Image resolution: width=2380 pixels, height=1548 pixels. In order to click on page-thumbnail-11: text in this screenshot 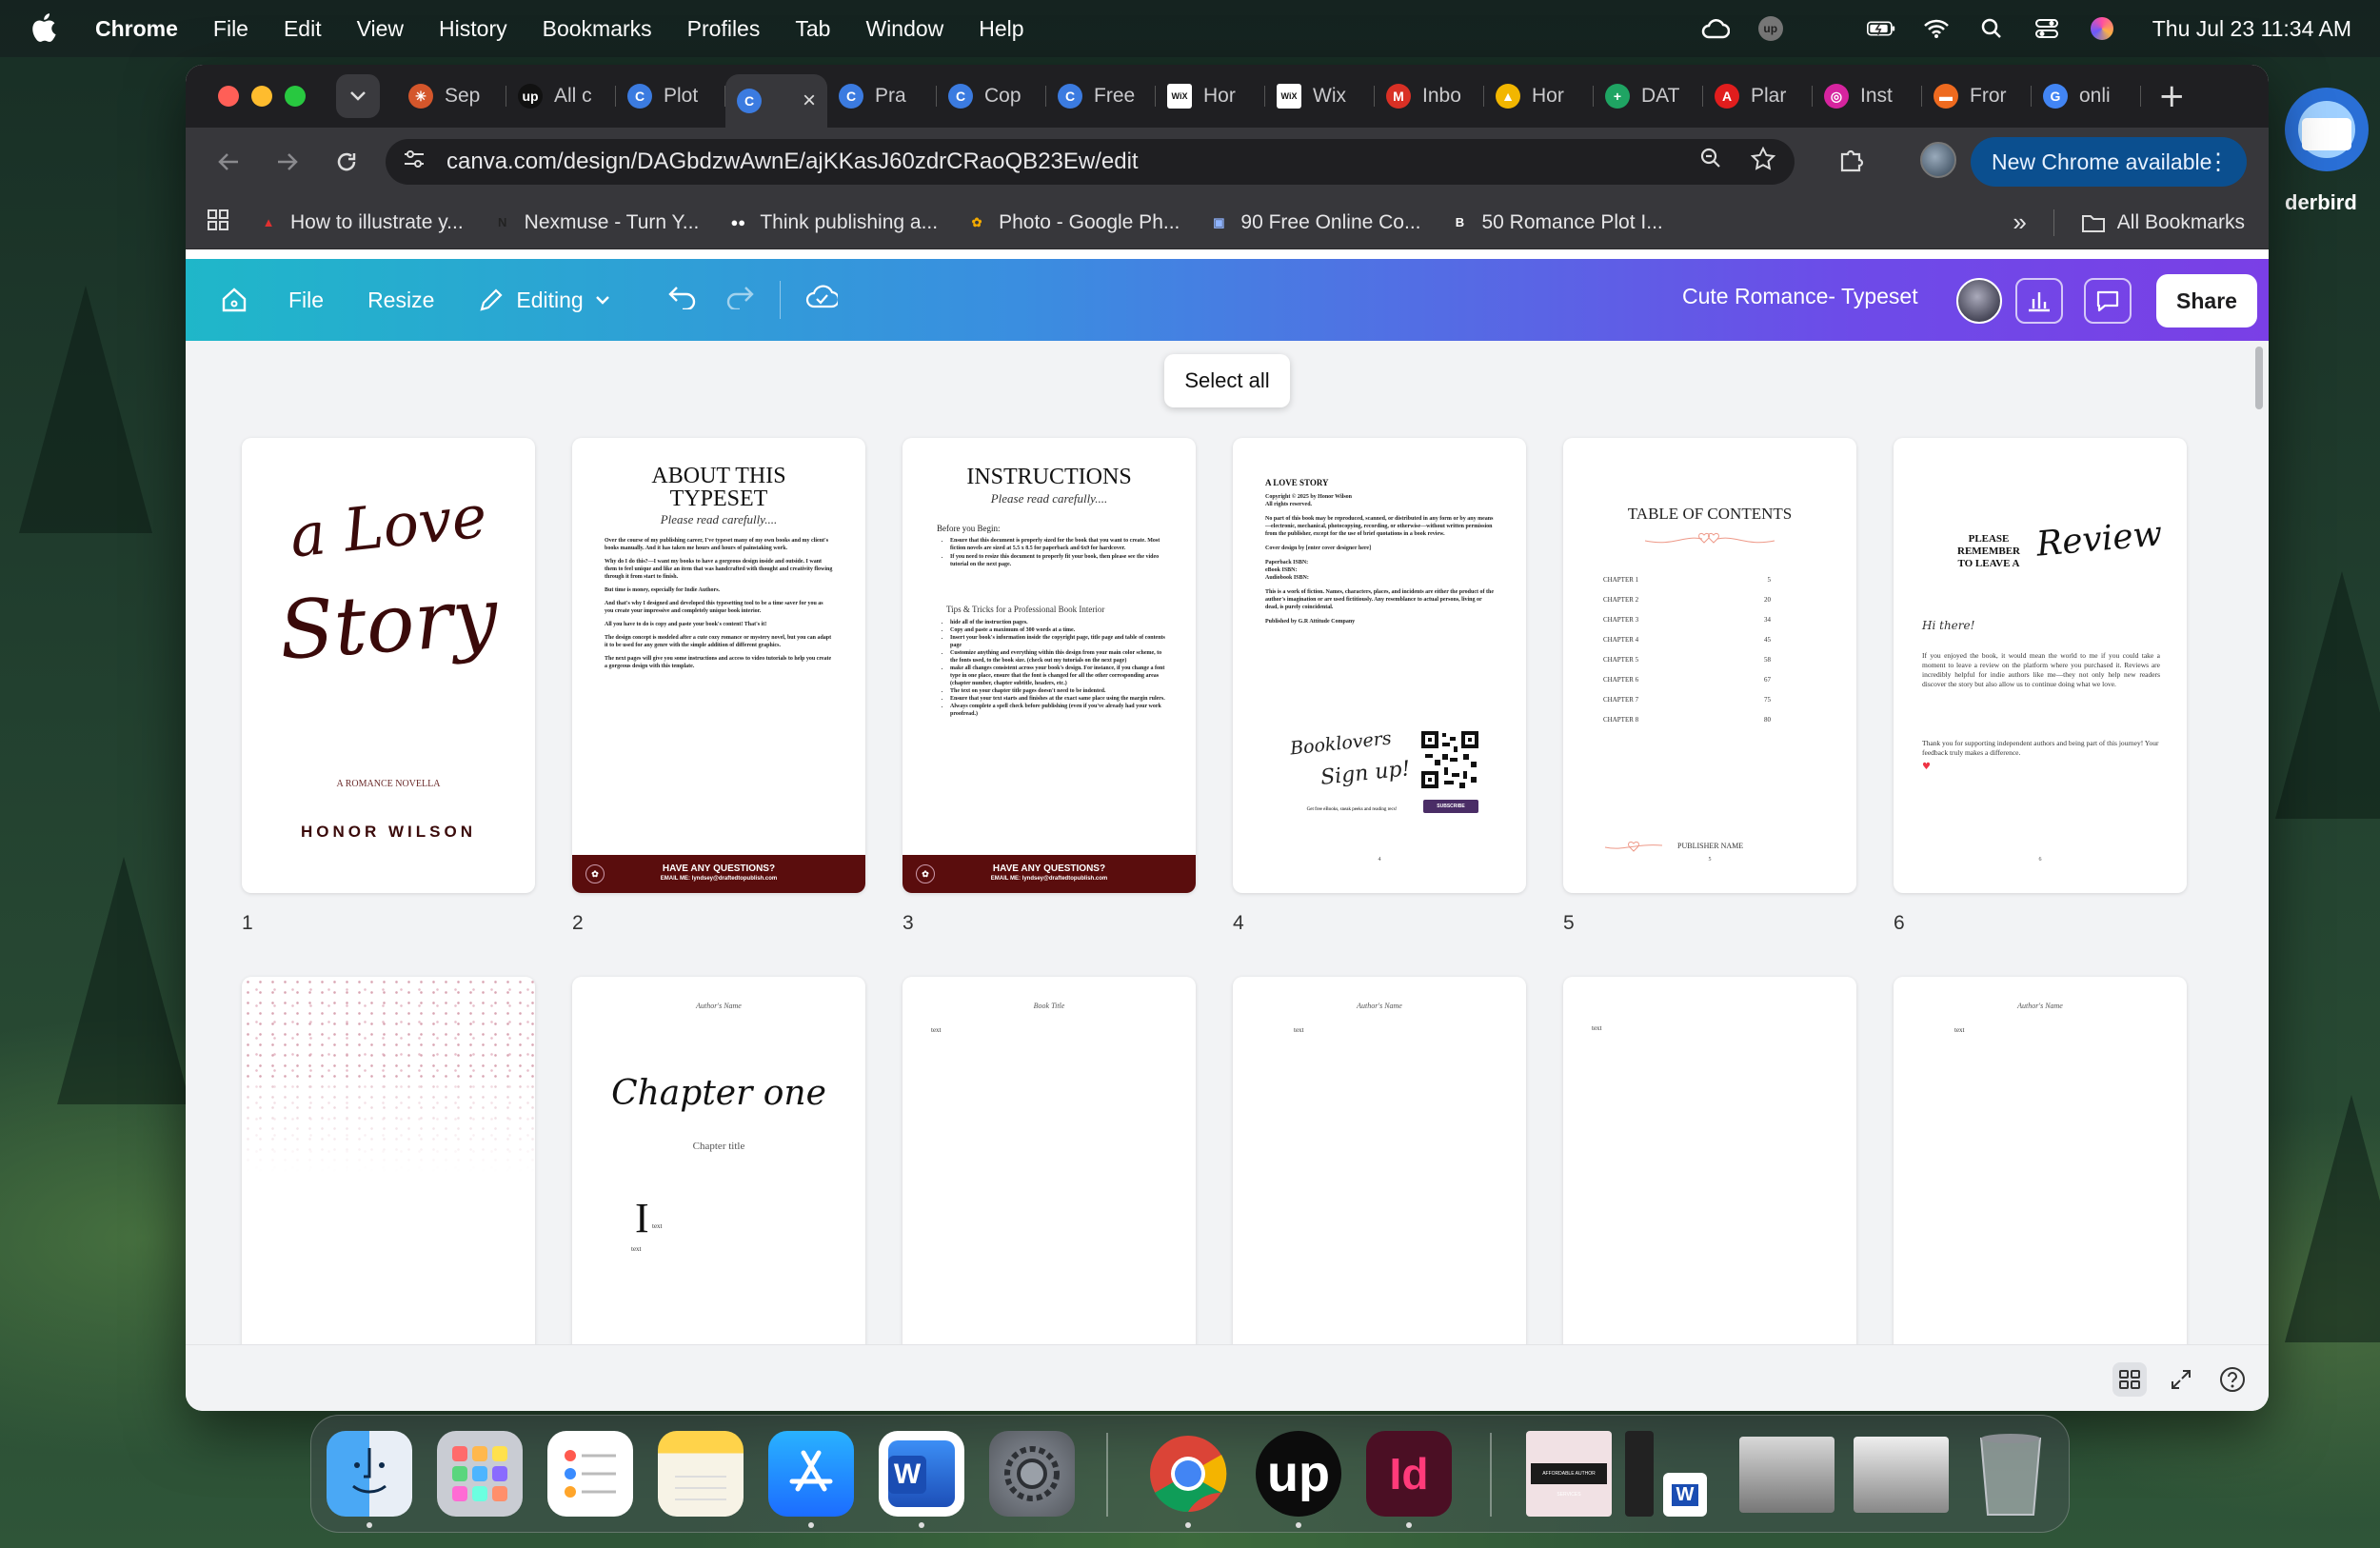, I will do `click(1709, 1161)`.